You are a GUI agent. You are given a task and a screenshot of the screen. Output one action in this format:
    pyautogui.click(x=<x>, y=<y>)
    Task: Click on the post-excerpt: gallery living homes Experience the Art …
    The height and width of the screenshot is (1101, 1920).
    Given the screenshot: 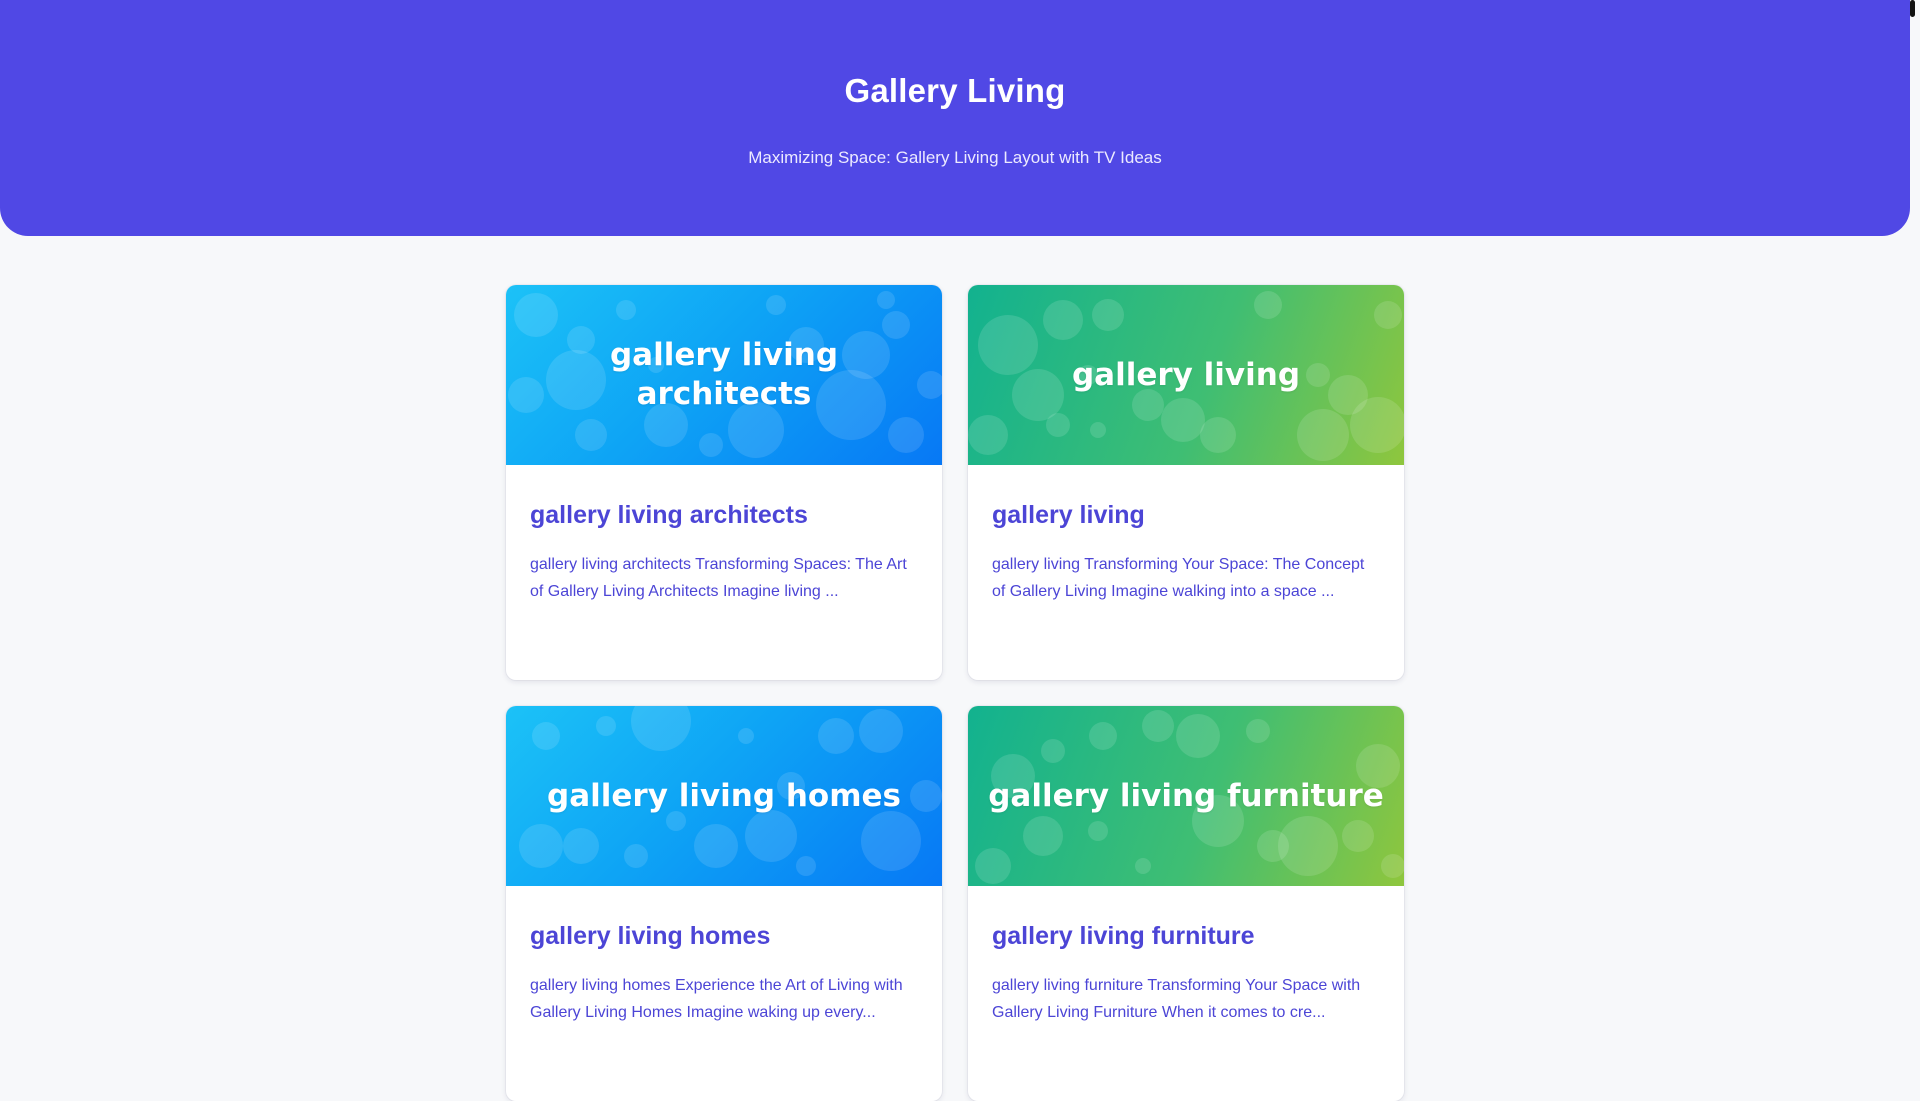 What is the action you would take?
    pyautogui.click(x=716, y=999)
    